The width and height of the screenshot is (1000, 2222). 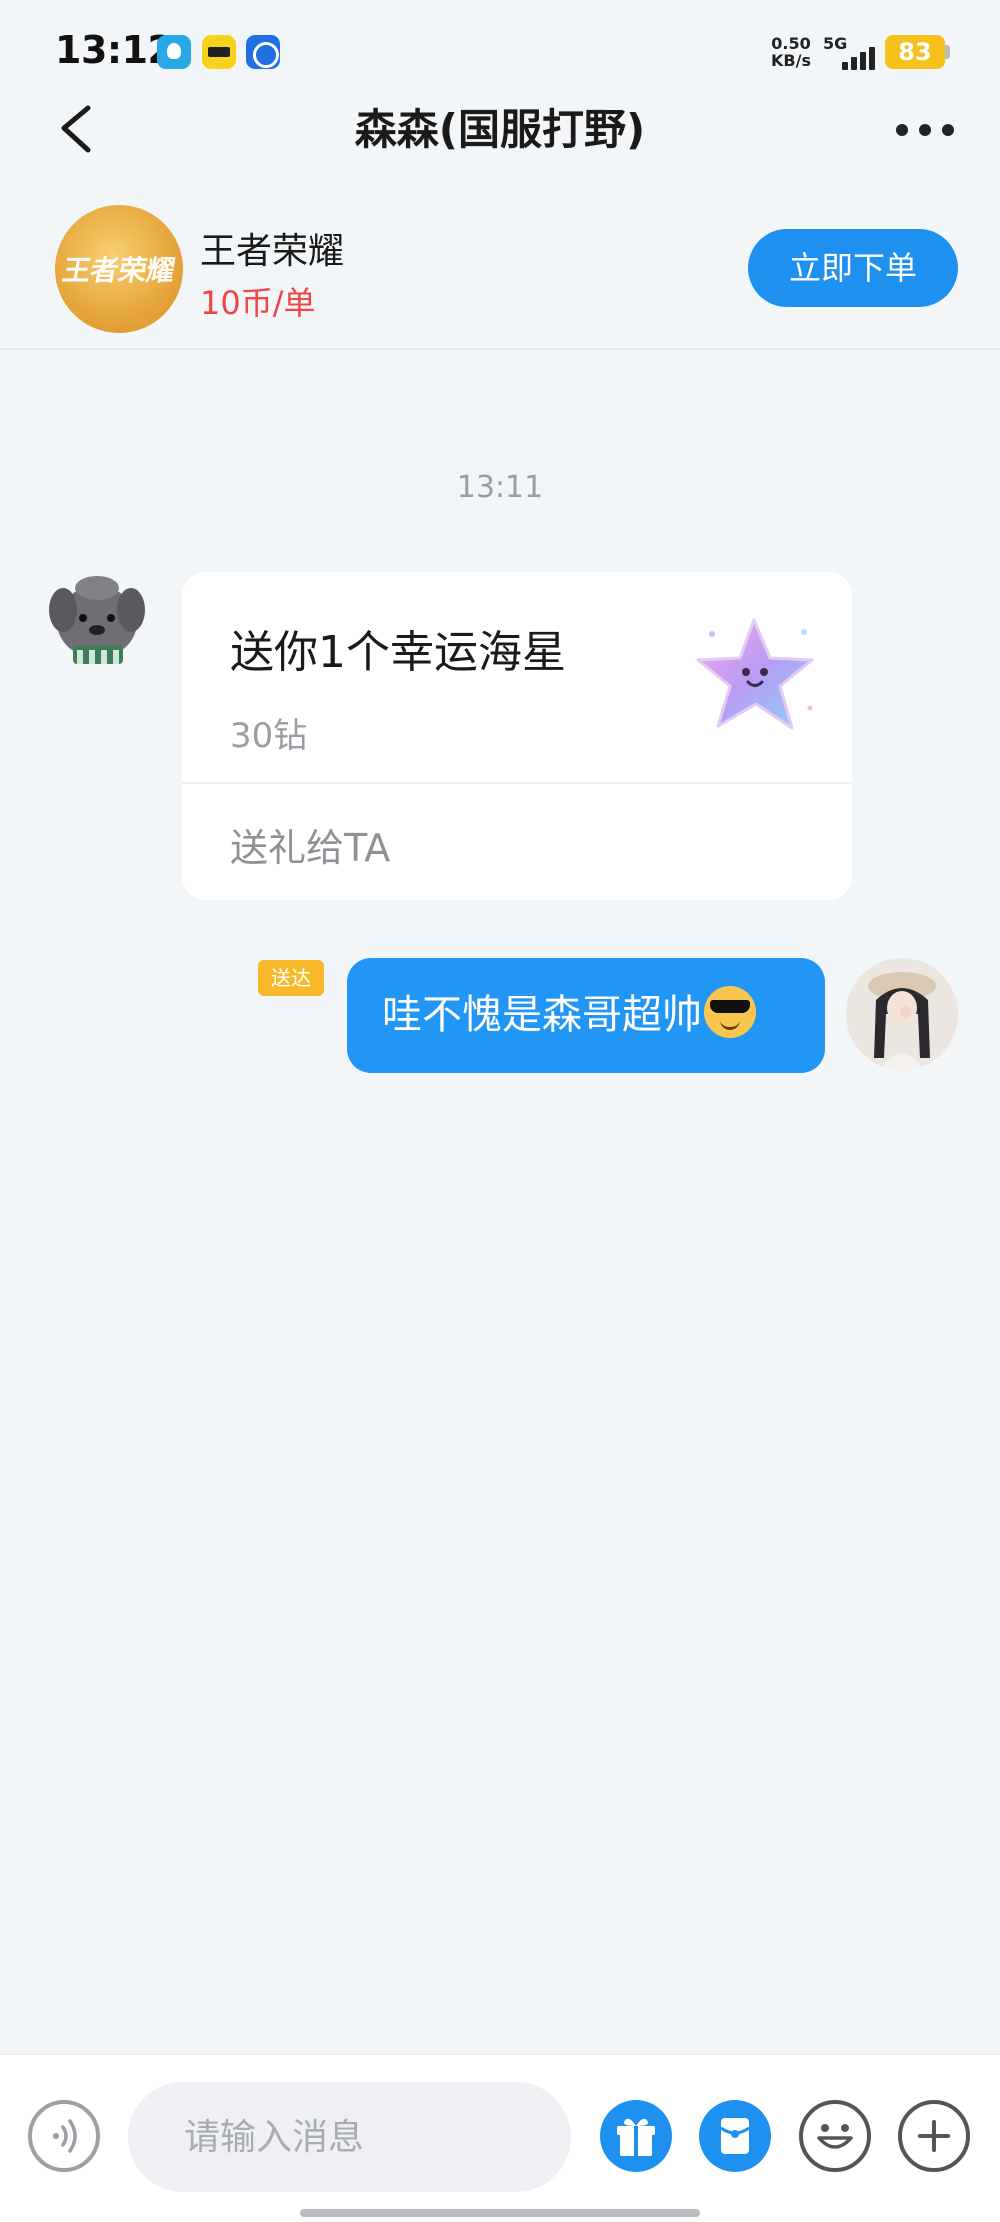 What do you see at coordinates (757, 677) in the screenshot?
I see `starfish-icon` at bounding box center [757, 677].